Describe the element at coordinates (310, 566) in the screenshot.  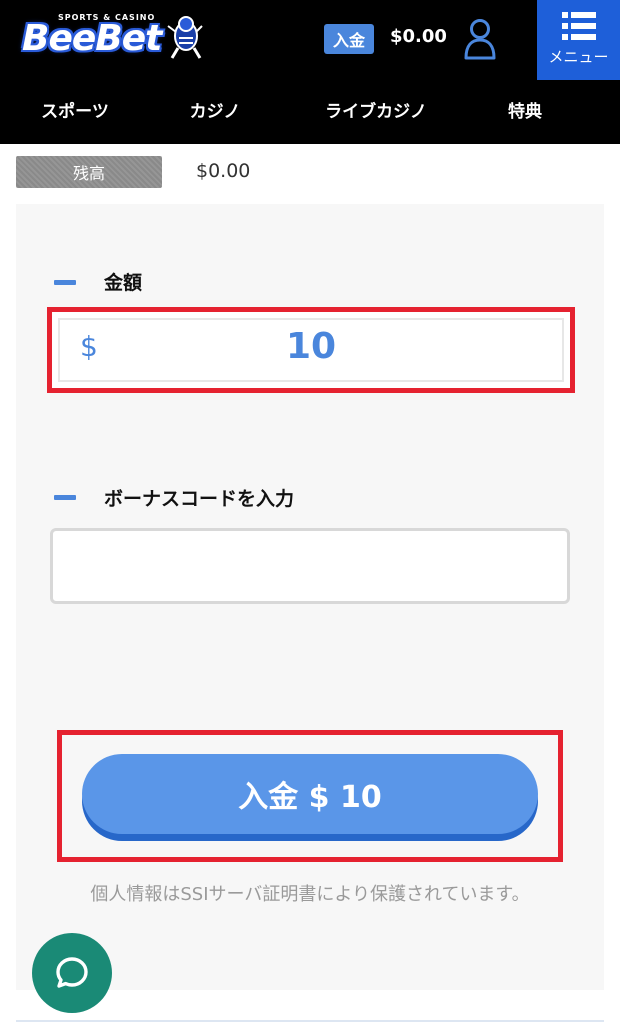
I see `bonus-code-input` at that location.